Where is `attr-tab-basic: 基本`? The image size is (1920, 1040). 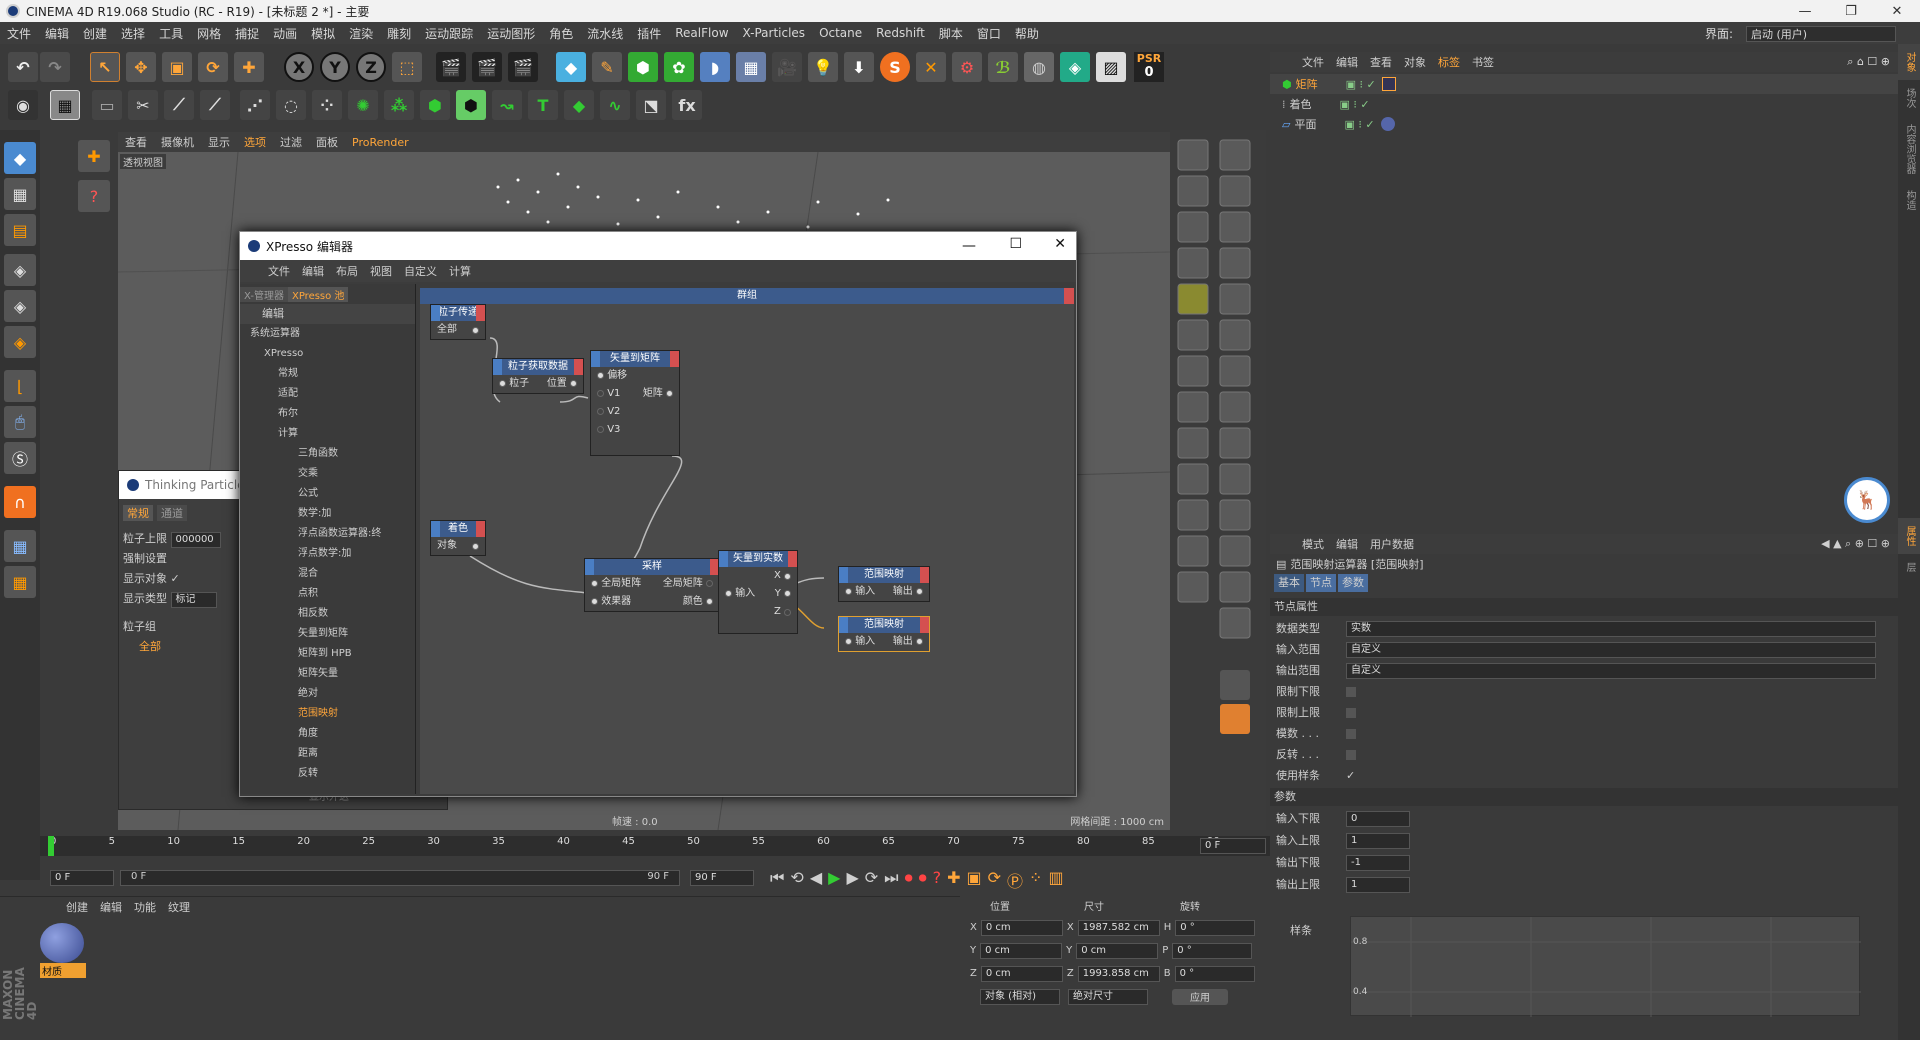
attr-tab-basic: 基本 is located at coordinates (1289, 583).